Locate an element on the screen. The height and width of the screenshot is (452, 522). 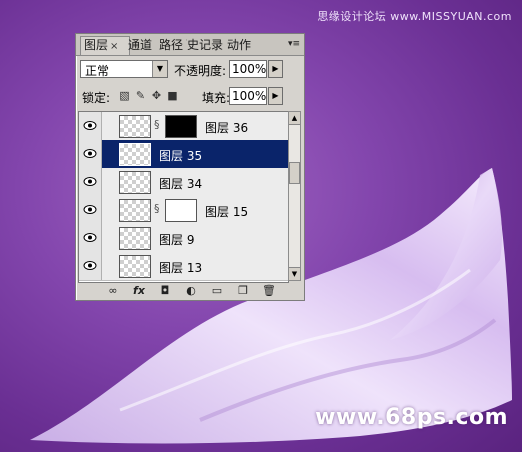
fx-icon: fx is located at coordinates (139, 291).